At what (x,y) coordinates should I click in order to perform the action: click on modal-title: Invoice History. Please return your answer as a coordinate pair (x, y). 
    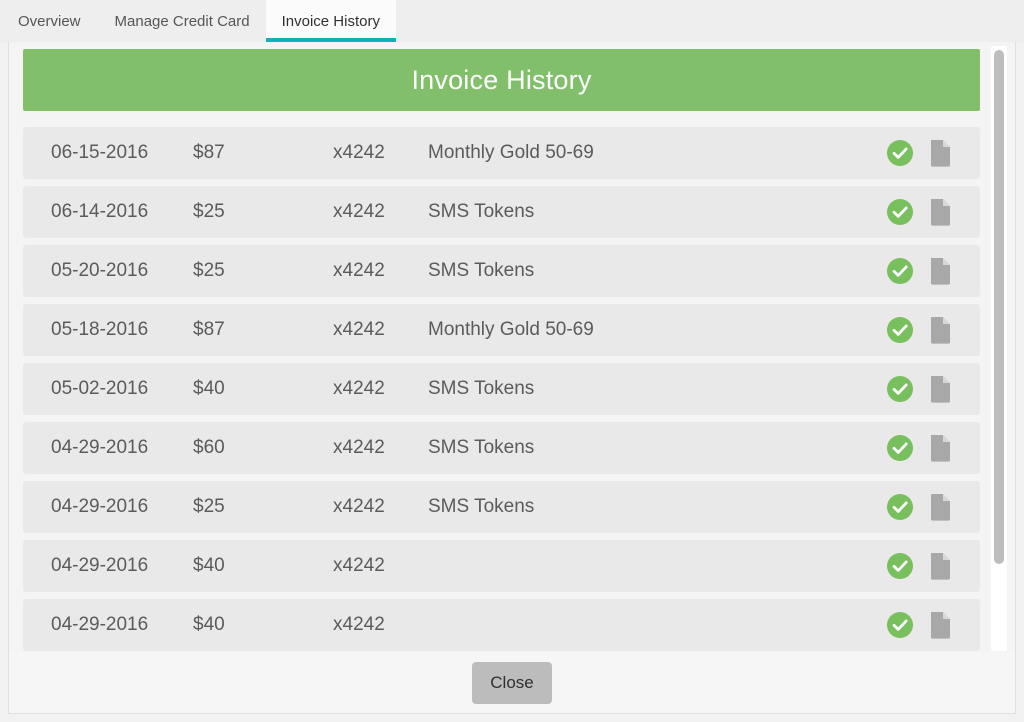
    Looking at the image, I should click on (501, 79).